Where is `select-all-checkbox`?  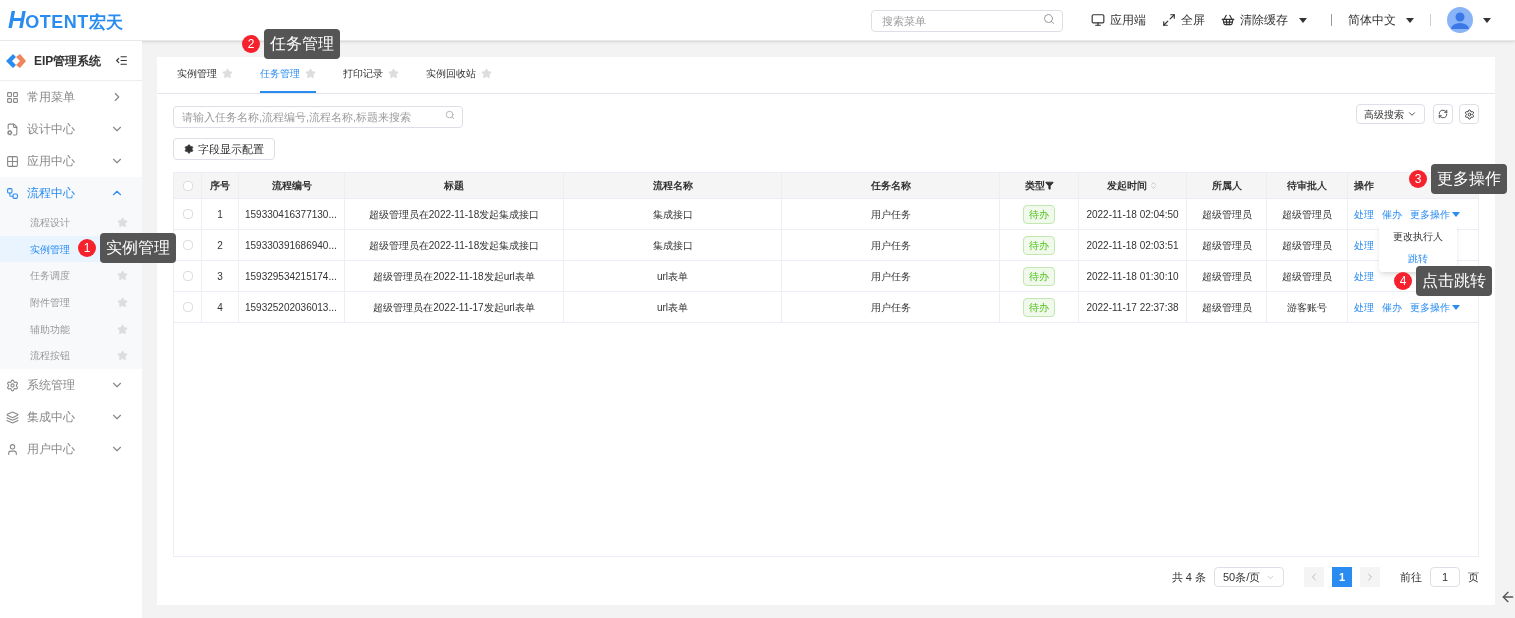
select-all-checkbox is located at coordinates (187, 185).